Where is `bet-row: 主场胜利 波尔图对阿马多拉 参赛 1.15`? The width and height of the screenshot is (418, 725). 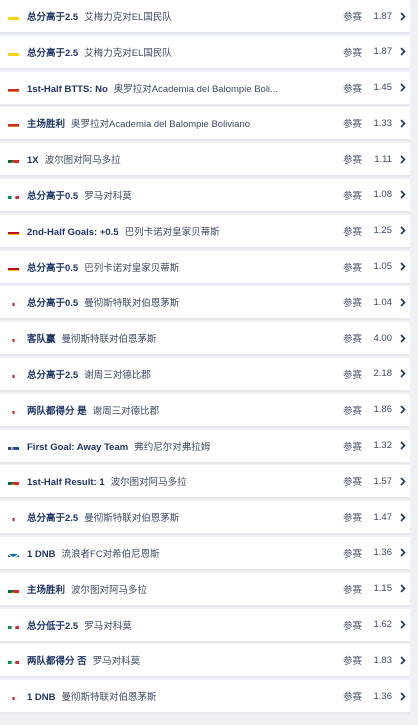
bet-row: 主场胜利 波尔图对阿马多拉 参赛 1.15 is located at coordinates (205, 589).